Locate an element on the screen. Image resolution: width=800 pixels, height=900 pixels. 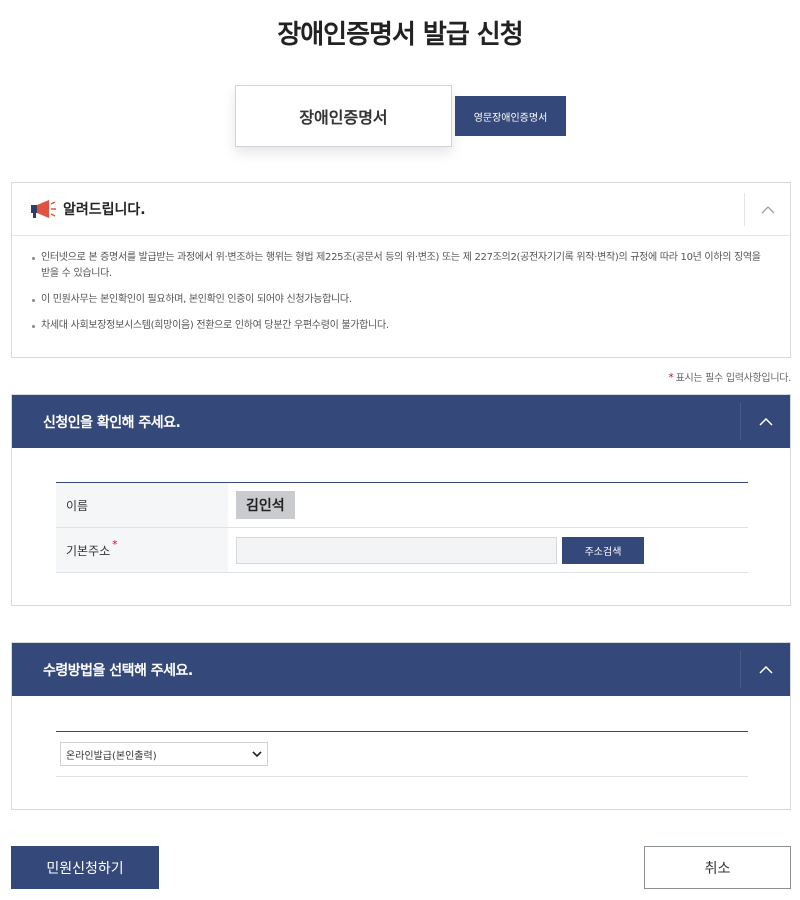
address-label-text: 기본주소 is located at coordinates (88, 550).